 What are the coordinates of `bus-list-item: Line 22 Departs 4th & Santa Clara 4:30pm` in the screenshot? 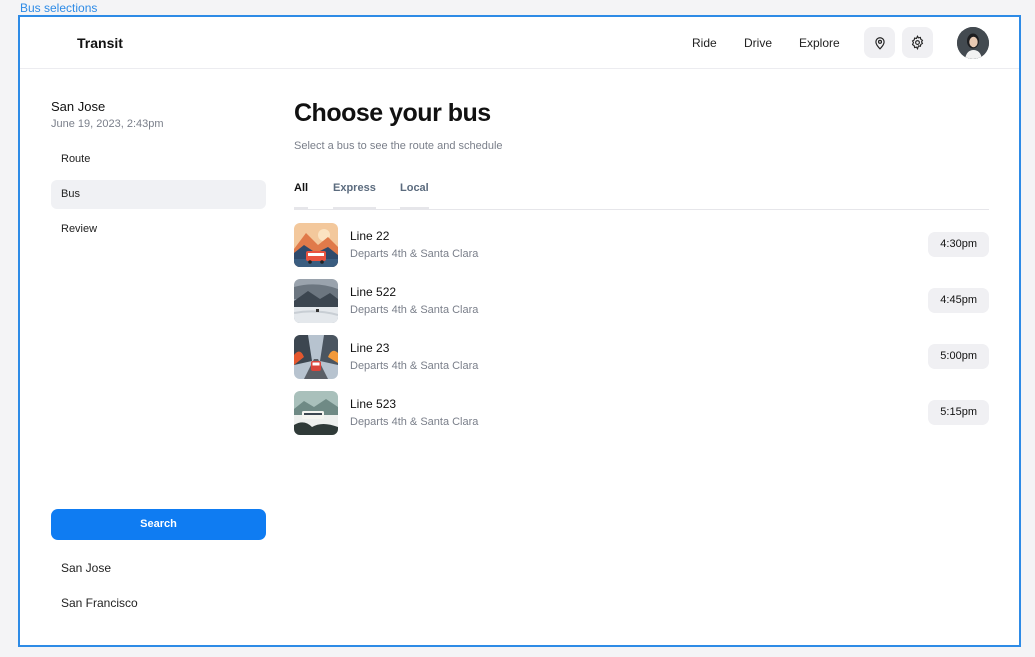 It's located at (641, 245).